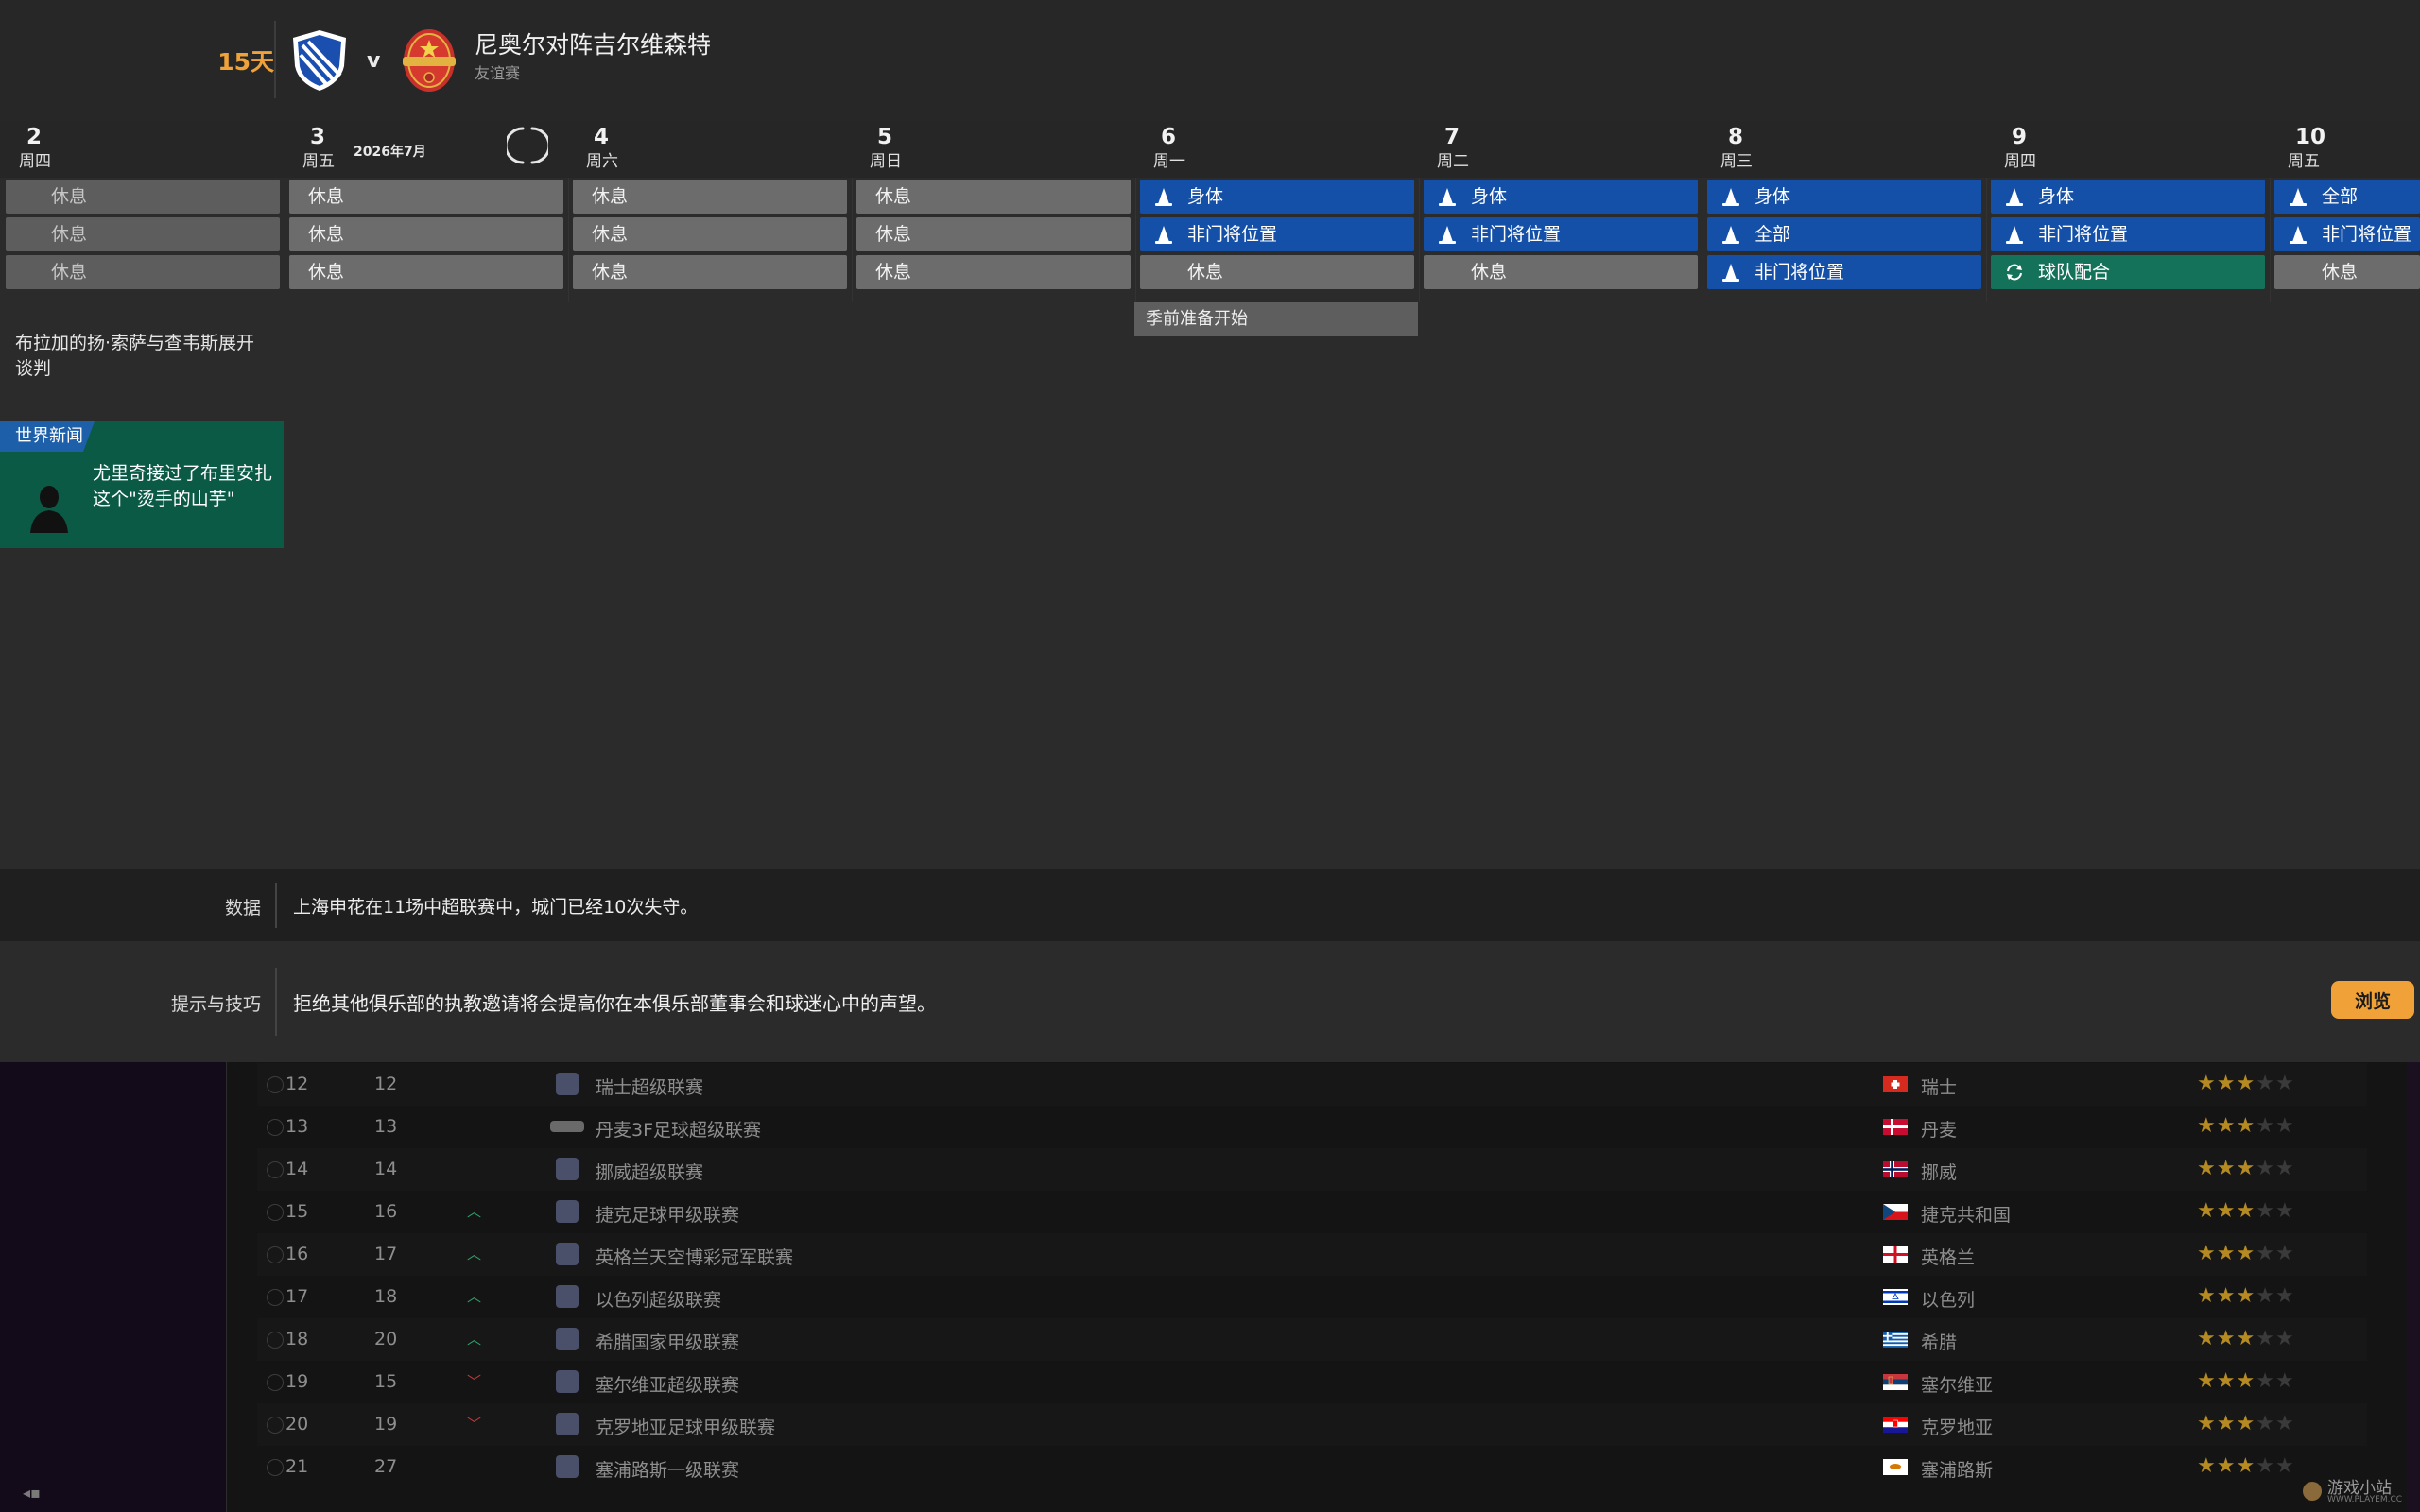 The height and width of the screenshot is (1512, 2420). I want to click on league-name: 英格兰天空博彩冠军联赛, so click(694, 1256).